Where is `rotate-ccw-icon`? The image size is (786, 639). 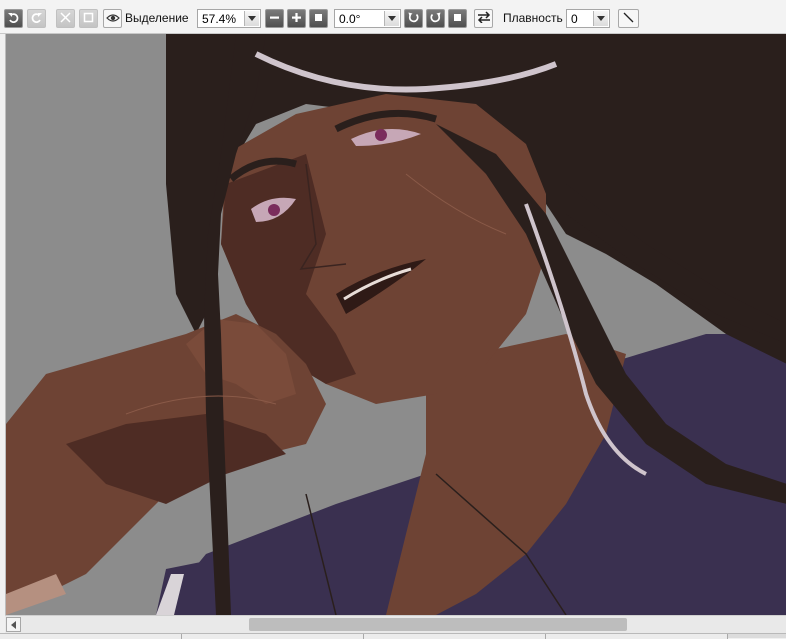 rotate-ccw-icon is located at coordinates (413, 19).